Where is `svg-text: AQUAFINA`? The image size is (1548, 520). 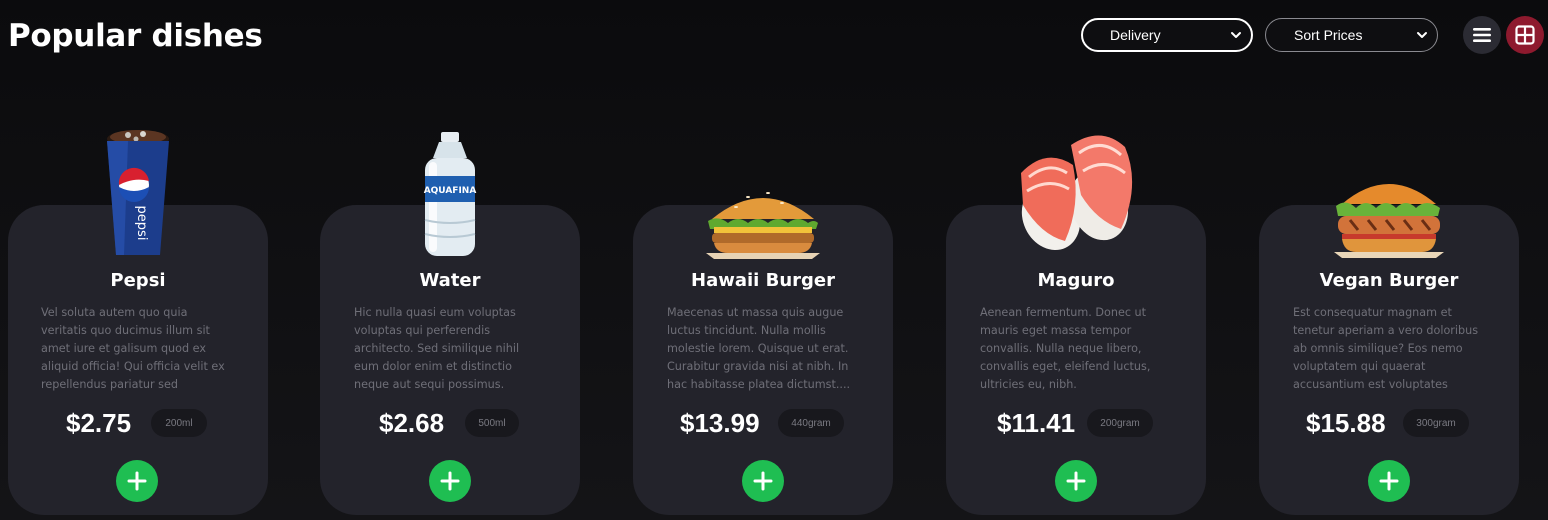
svg-text: AQUAFINA is located at coordinates (450, 191).